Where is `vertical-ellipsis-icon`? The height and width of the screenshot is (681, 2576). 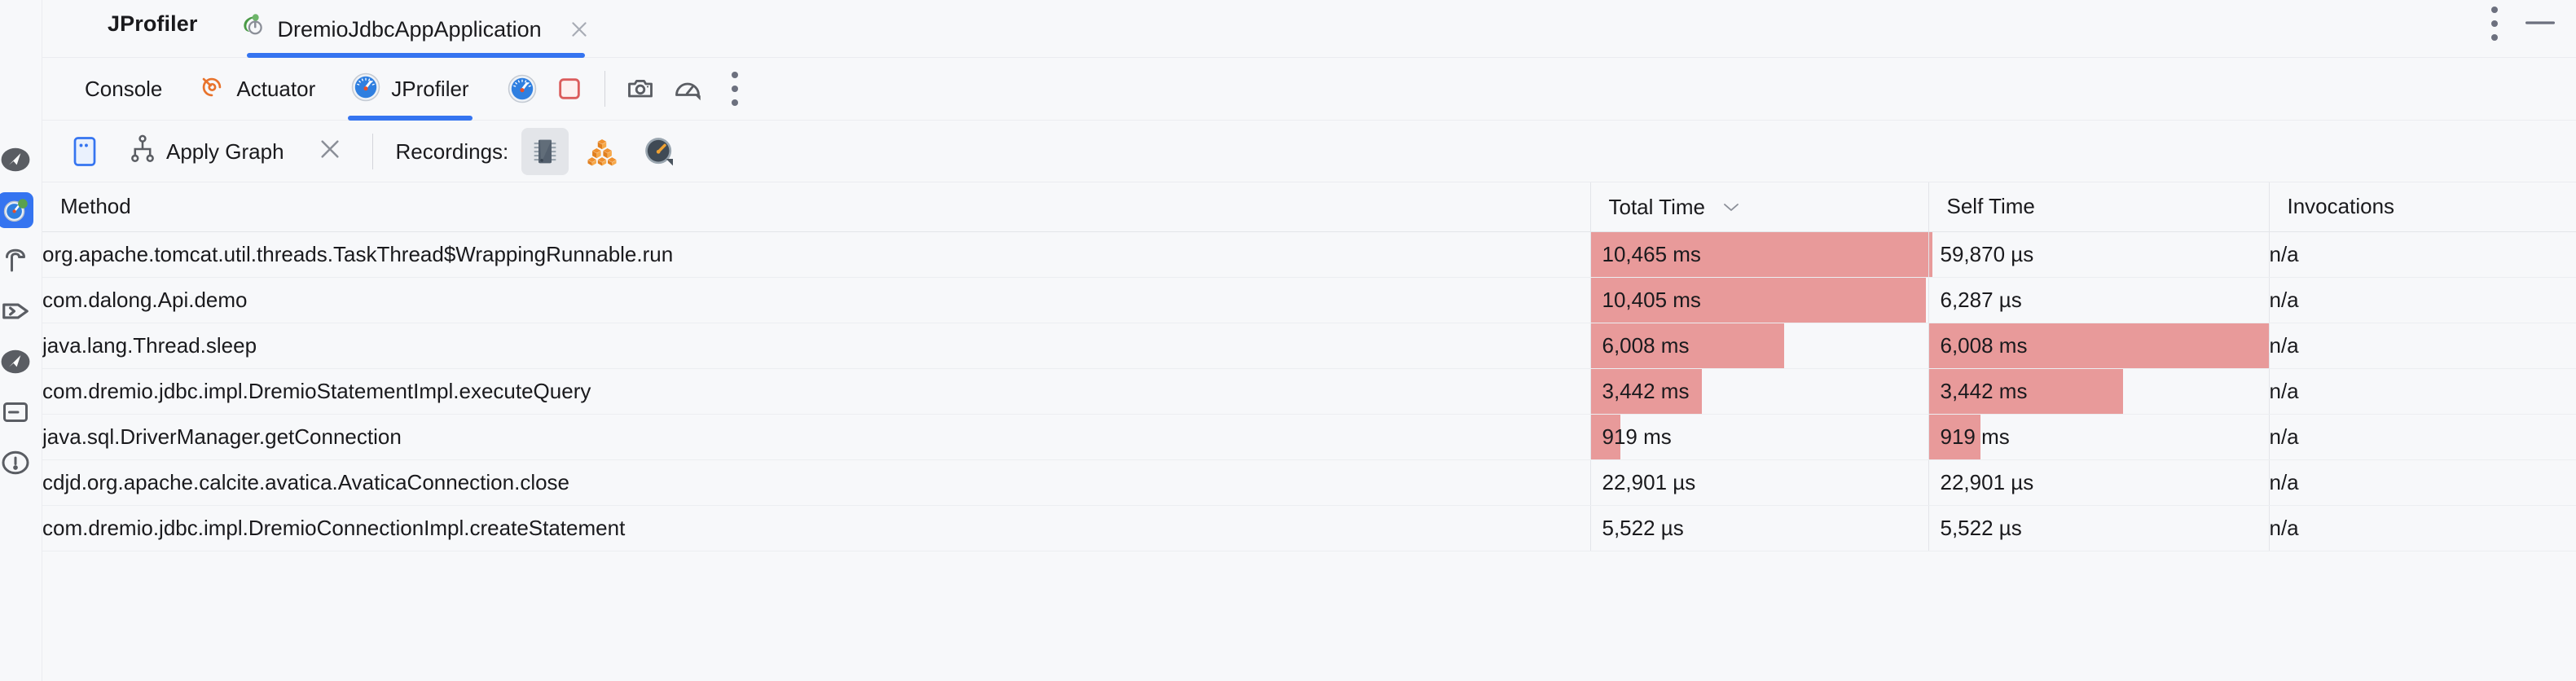 vertical-ellipsis-icon is located at coordinates (2494, 24).